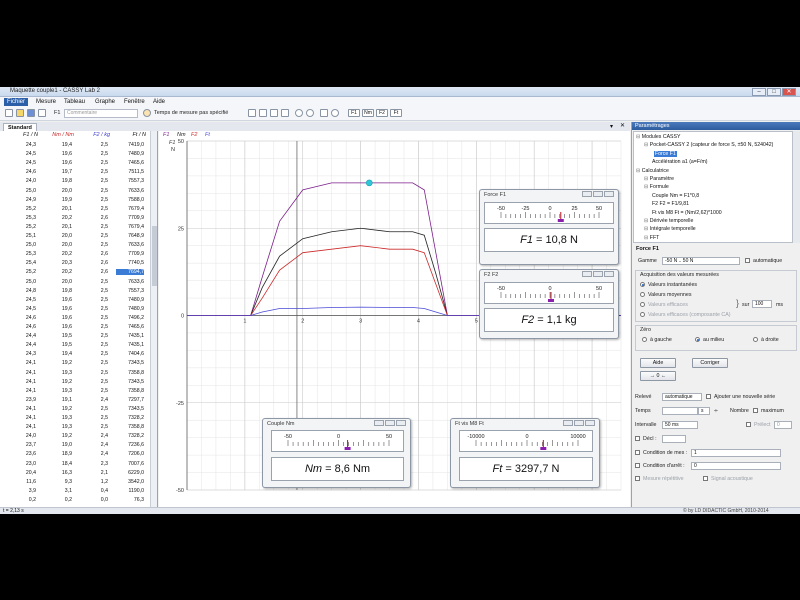  Describe the element at coordinates (762, 304) in the screenshot. I see `sur-input: 100` at that location.